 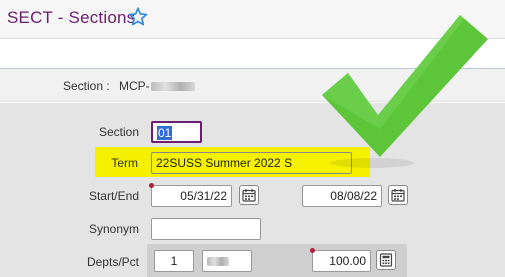 What do you see at coordinates (165, 133) in the screenshot?
I see `section-input-value: 01` at bounding box center [165, 133].